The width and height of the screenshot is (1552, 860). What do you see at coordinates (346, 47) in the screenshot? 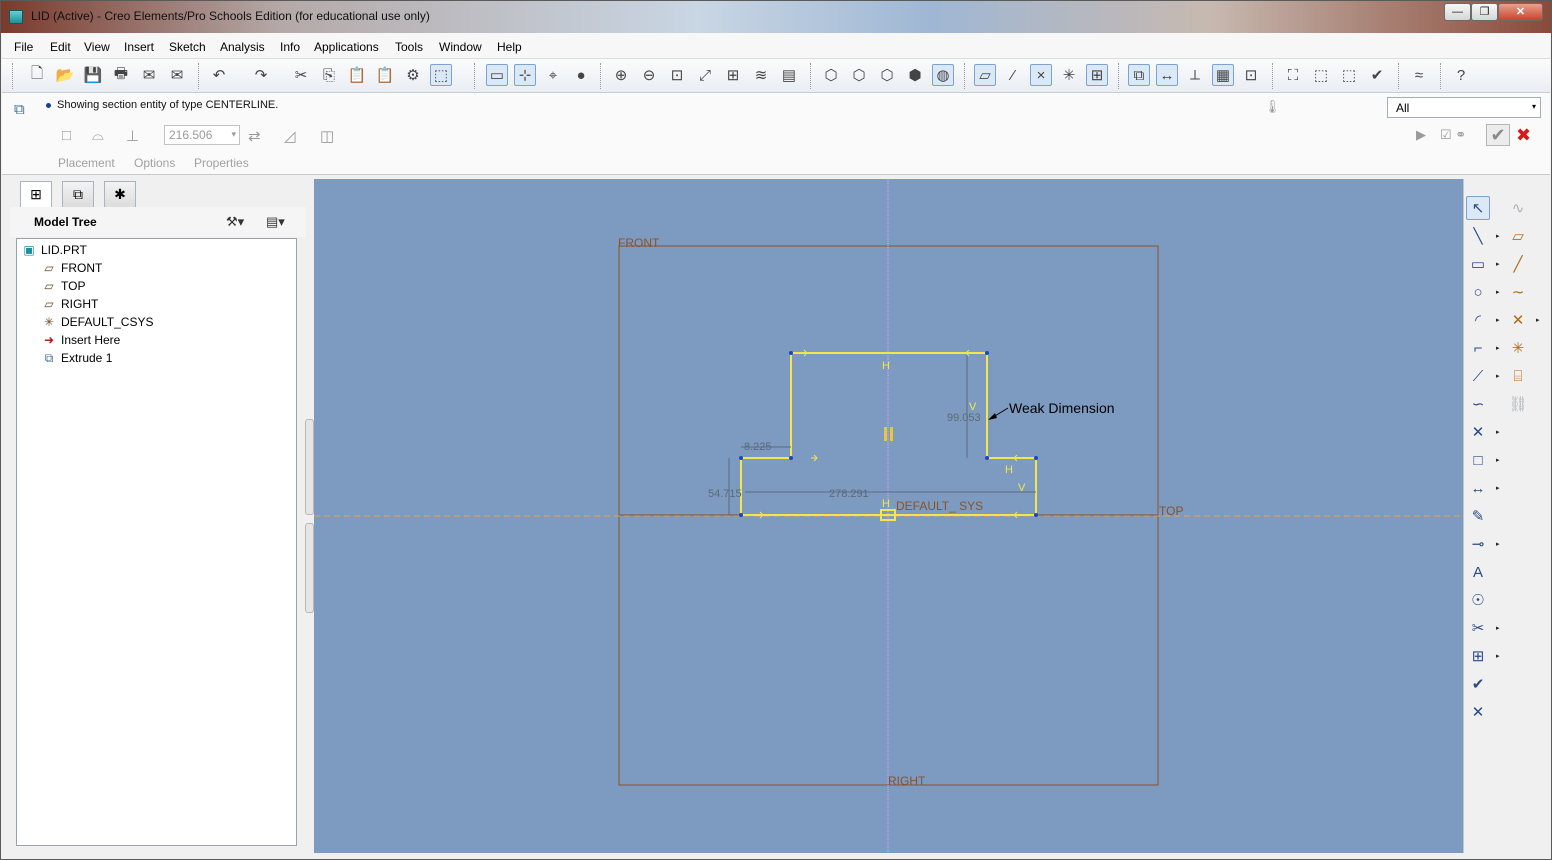
I see `menu-applications: Applications` at bounding box center [346, 47].